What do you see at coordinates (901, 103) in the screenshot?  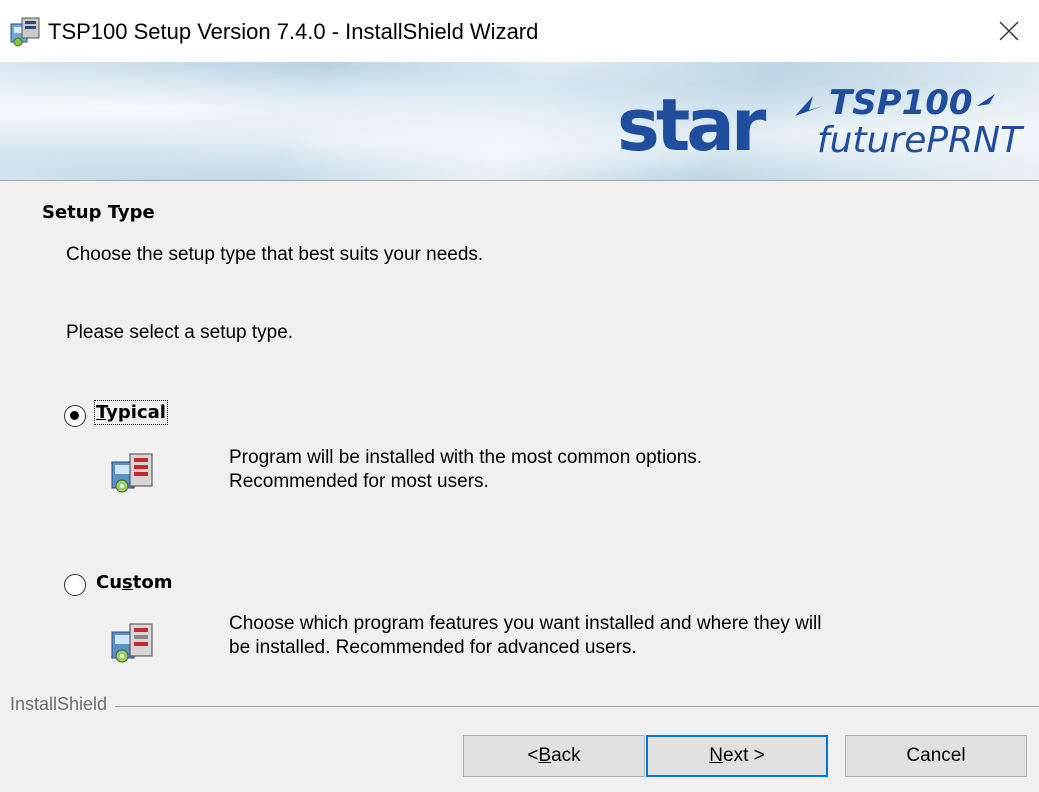 I see `logo-model-text: TSP100` at bounding box center [901, 103].